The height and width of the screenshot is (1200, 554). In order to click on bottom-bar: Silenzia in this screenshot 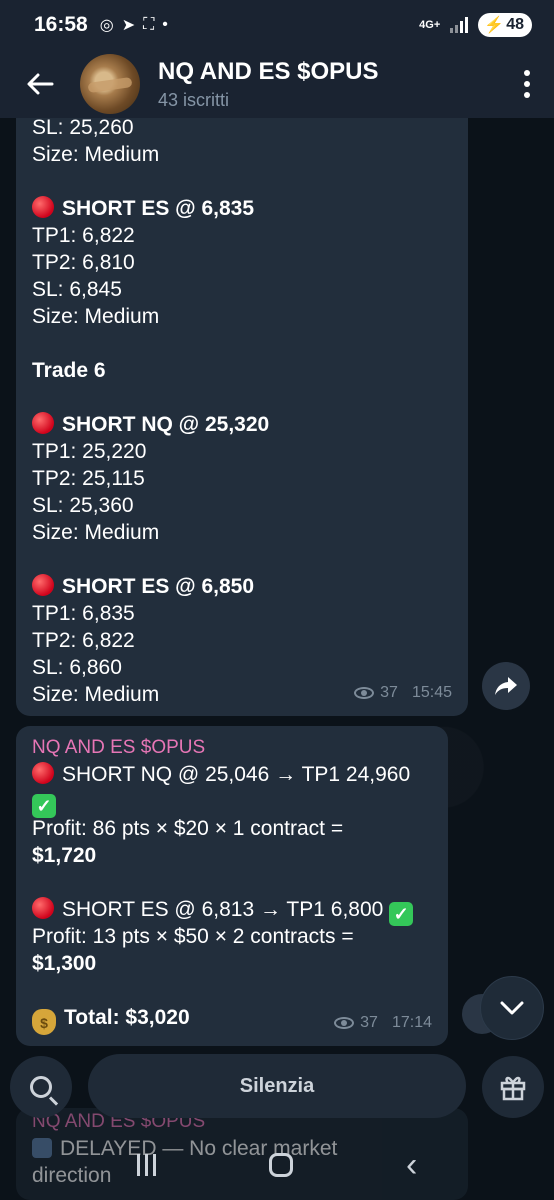, I will do `click(277, 1086)`.